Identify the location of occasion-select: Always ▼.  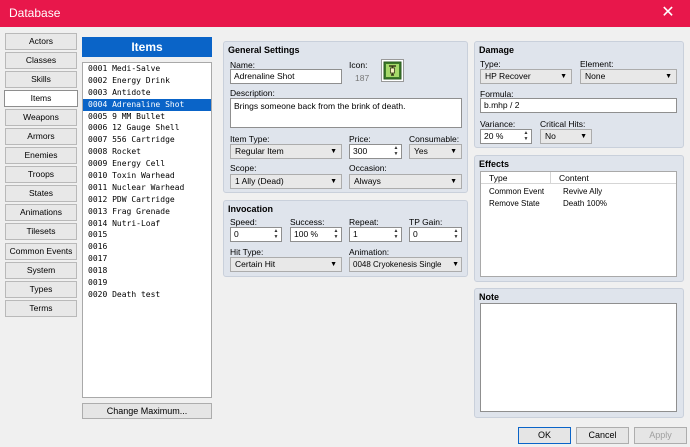
(405, 181).